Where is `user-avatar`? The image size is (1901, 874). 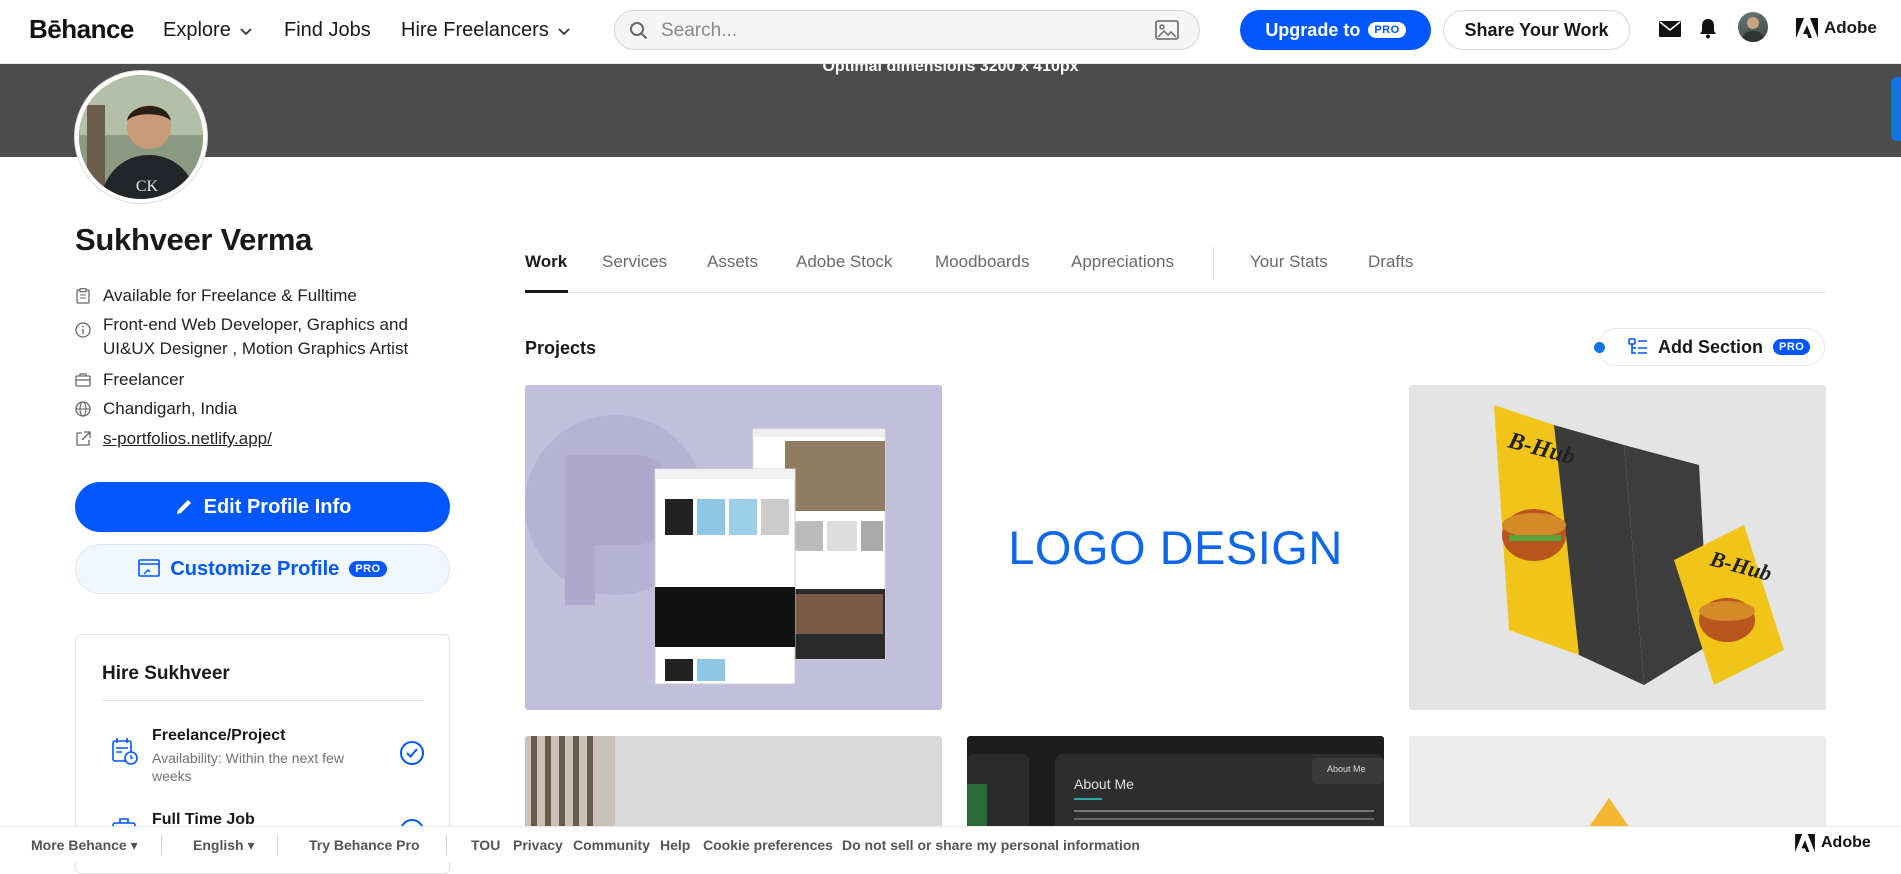
user-avatar is located at coordinates (1753, 27).